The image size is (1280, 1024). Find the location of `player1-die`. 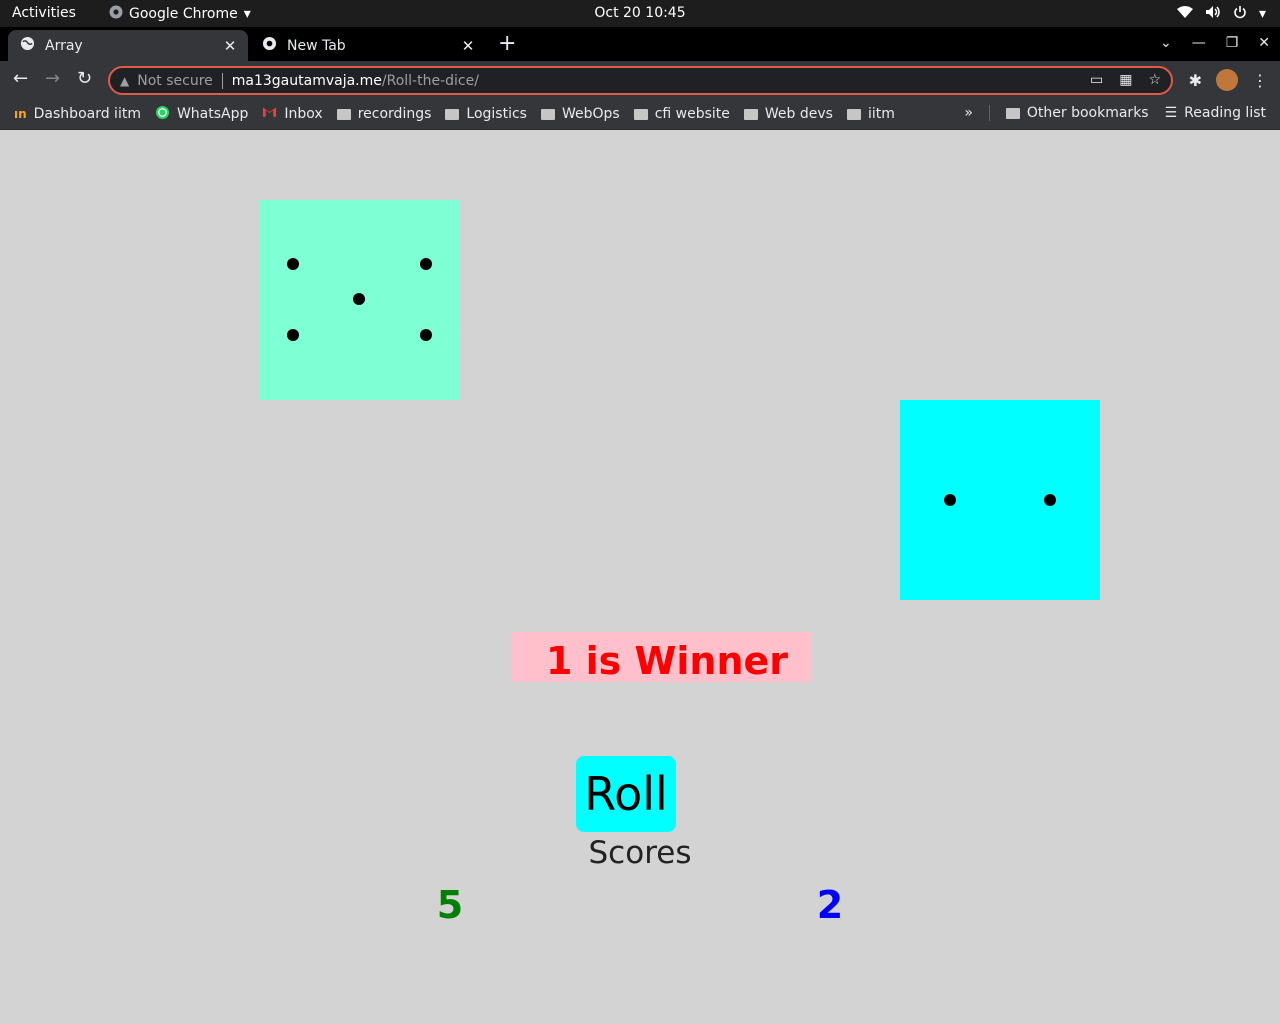

player1-die is located at coordinates (360, 300).